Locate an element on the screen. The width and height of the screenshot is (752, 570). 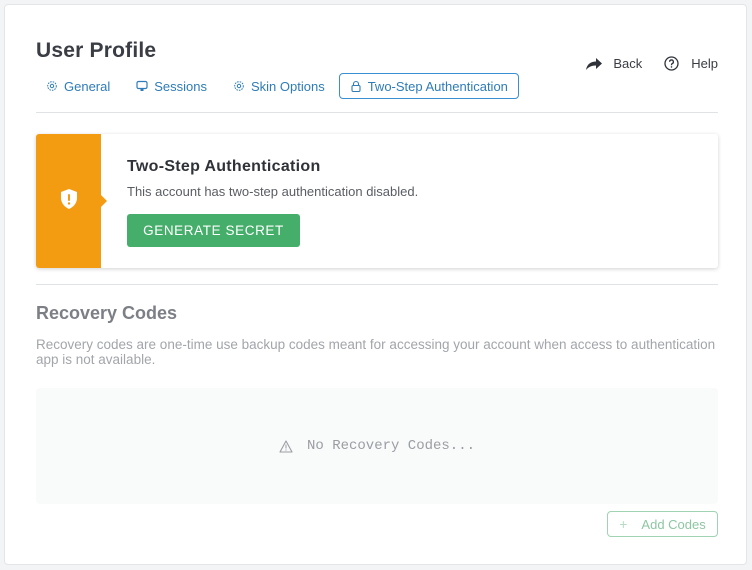
back-button: Back is located at coordinates (613, 63).